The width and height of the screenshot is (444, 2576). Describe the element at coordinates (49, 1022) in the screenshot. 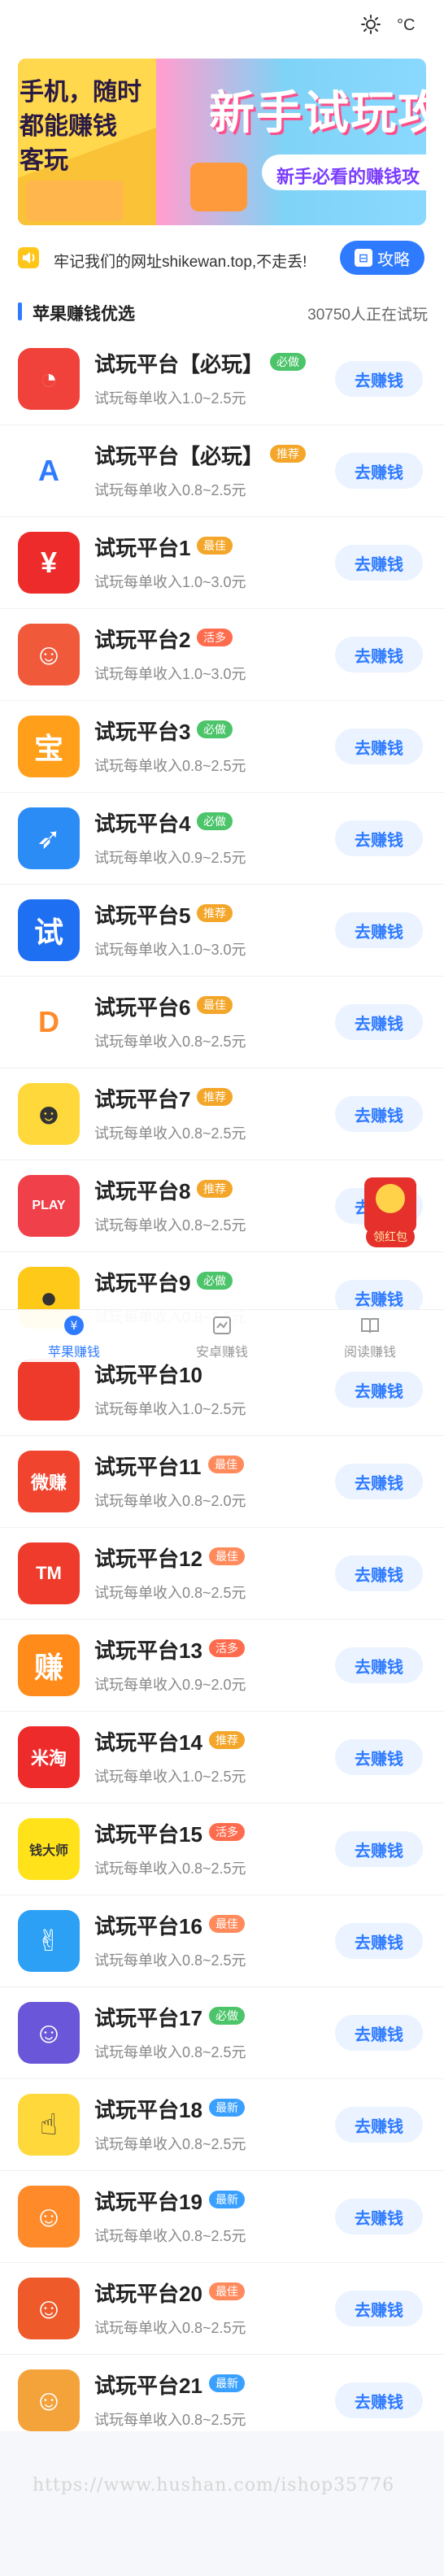

I see `play-d-icon: D` at that location.